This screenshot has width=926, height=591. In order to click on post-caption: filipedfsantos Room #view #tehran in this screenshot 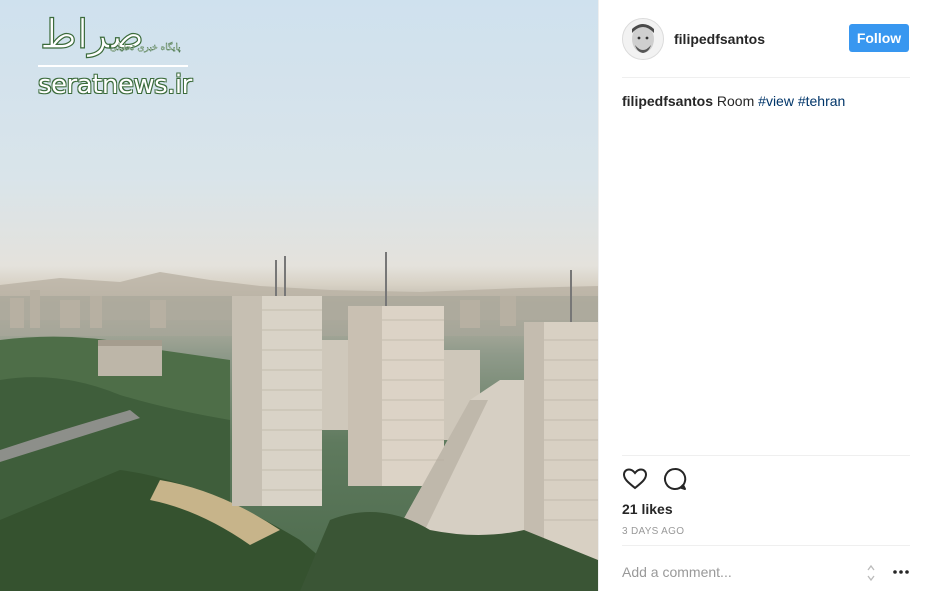, I will do `click(733, 101)`.